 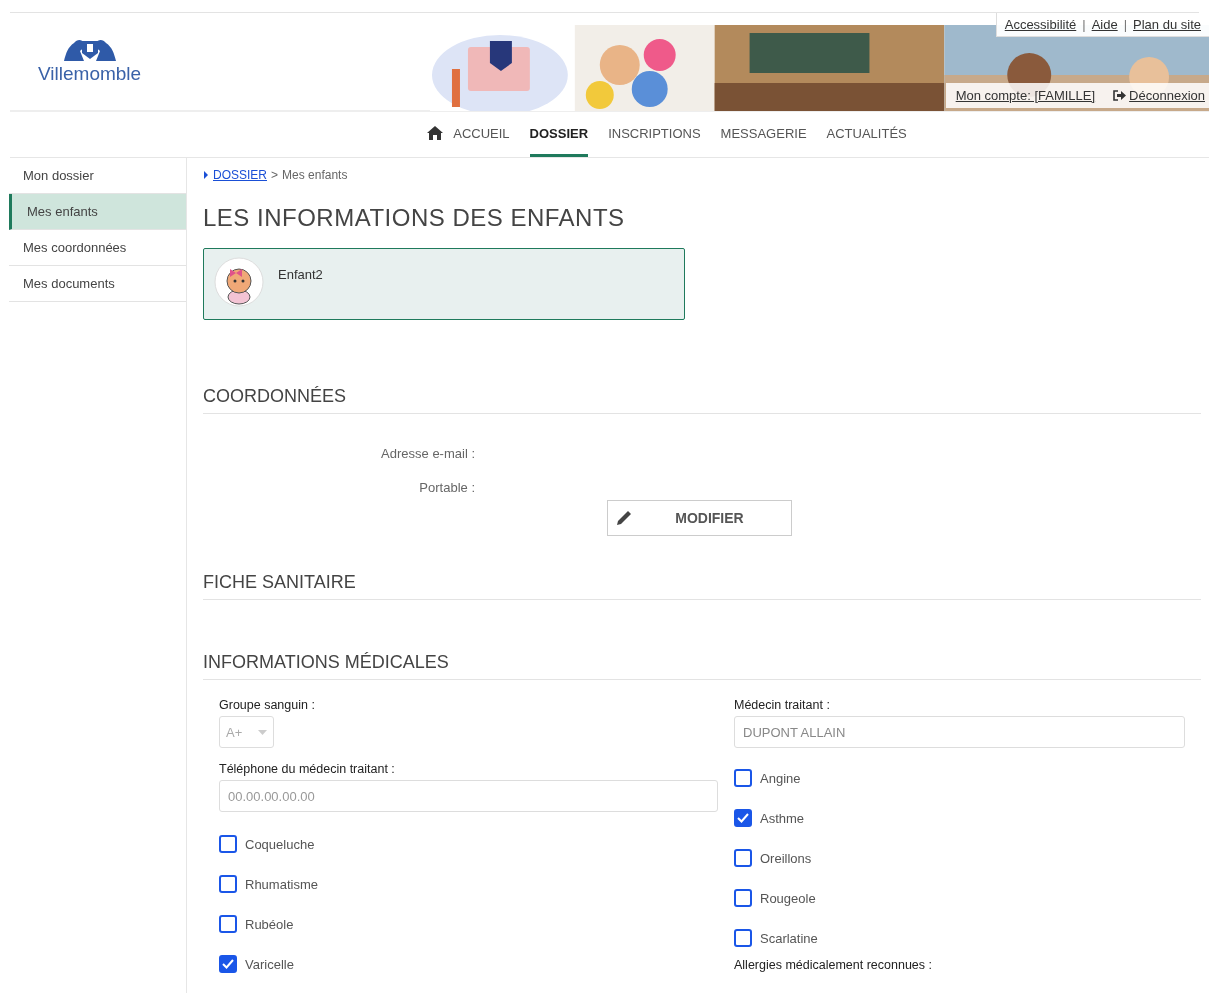 I want to click on home-icon, so click(x=435, y=133).